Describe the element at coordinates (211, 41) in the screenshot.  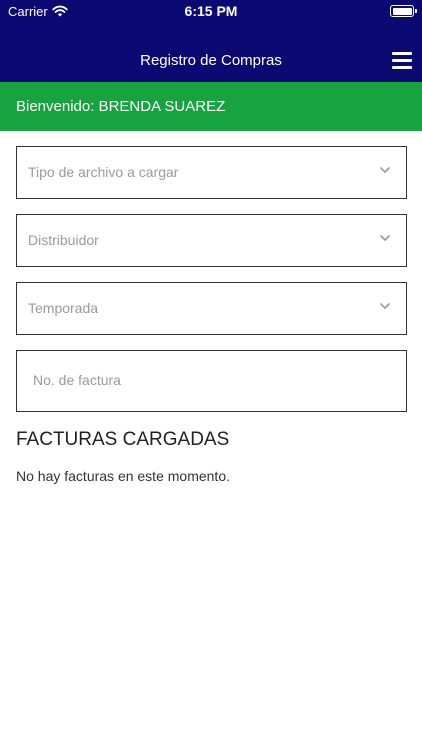
I see `top-header: Carrier 6:15 PM Registro de Compras` at that location.